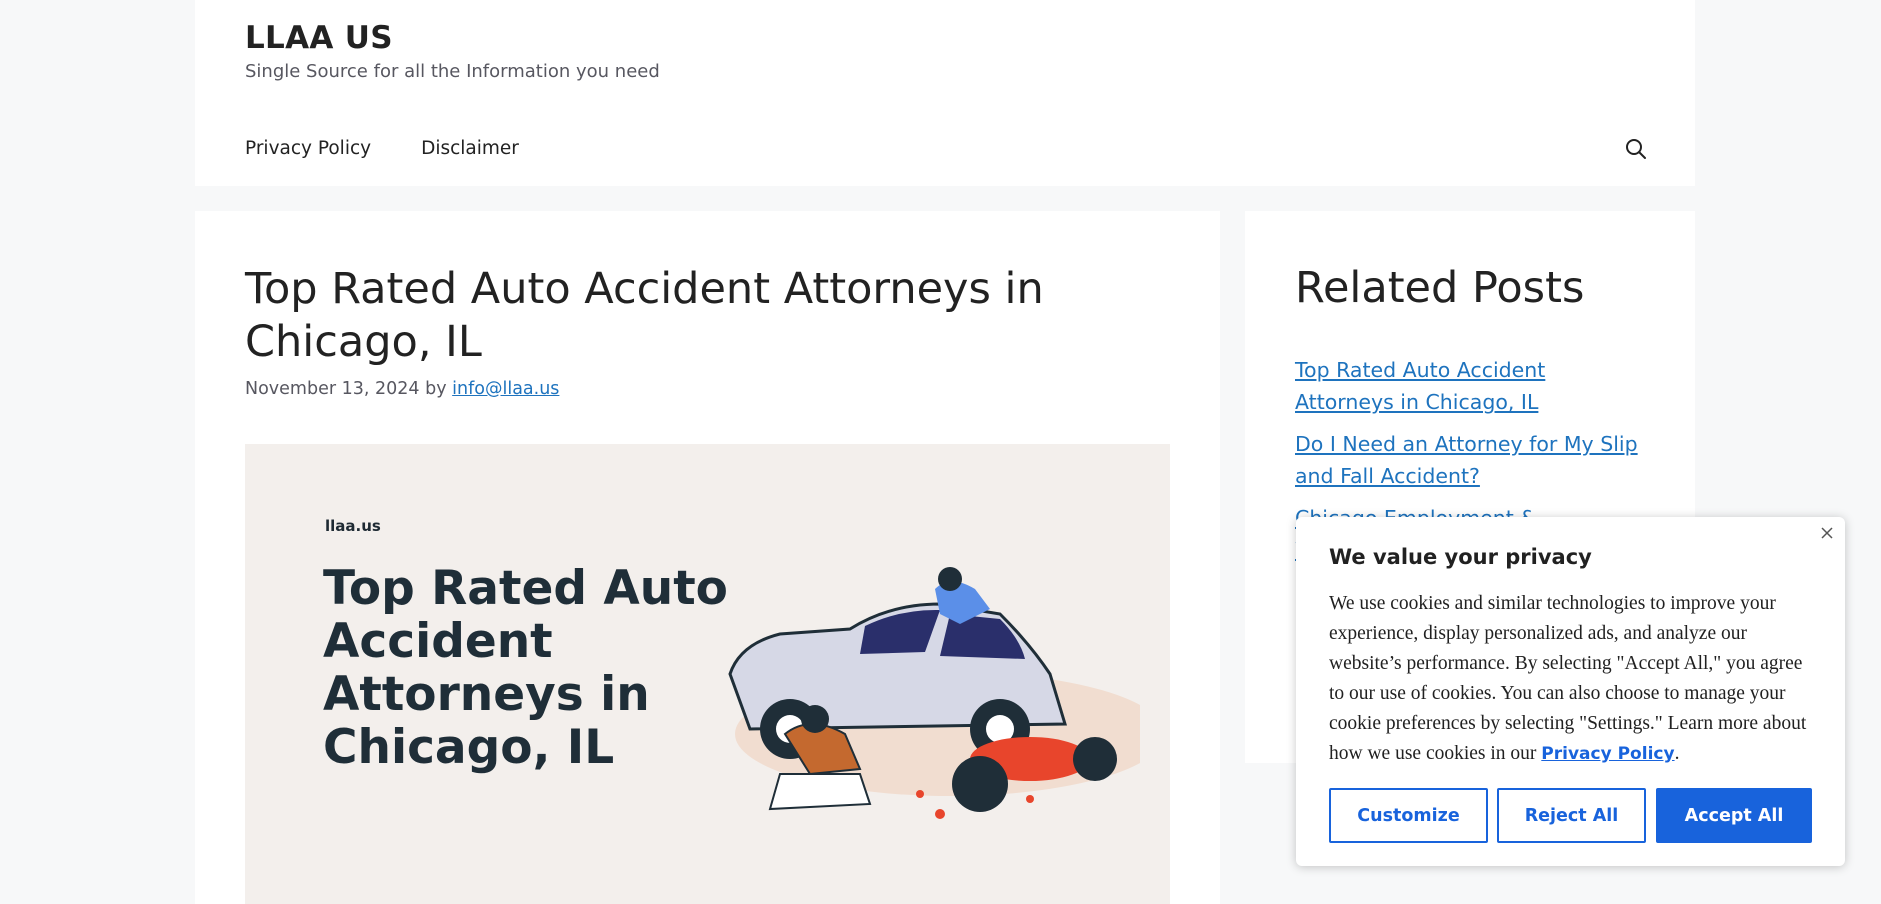 Image resolution: width=1881 pixels, height=904 pixels. What do you see at coordinates (470, 148) in the screenshot?
I see `nav-item-disclaimer: Disclaimer` at bounding box center [470, 148].